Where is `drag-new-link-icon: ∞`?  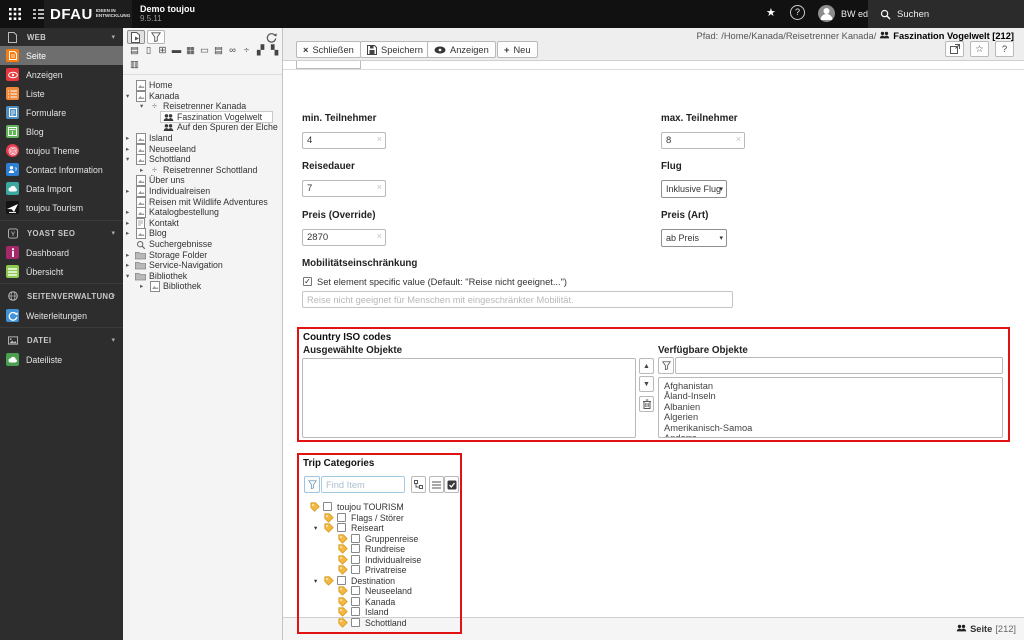 drag-new-link-icon: ∞ is located at coordinates (232, 50).